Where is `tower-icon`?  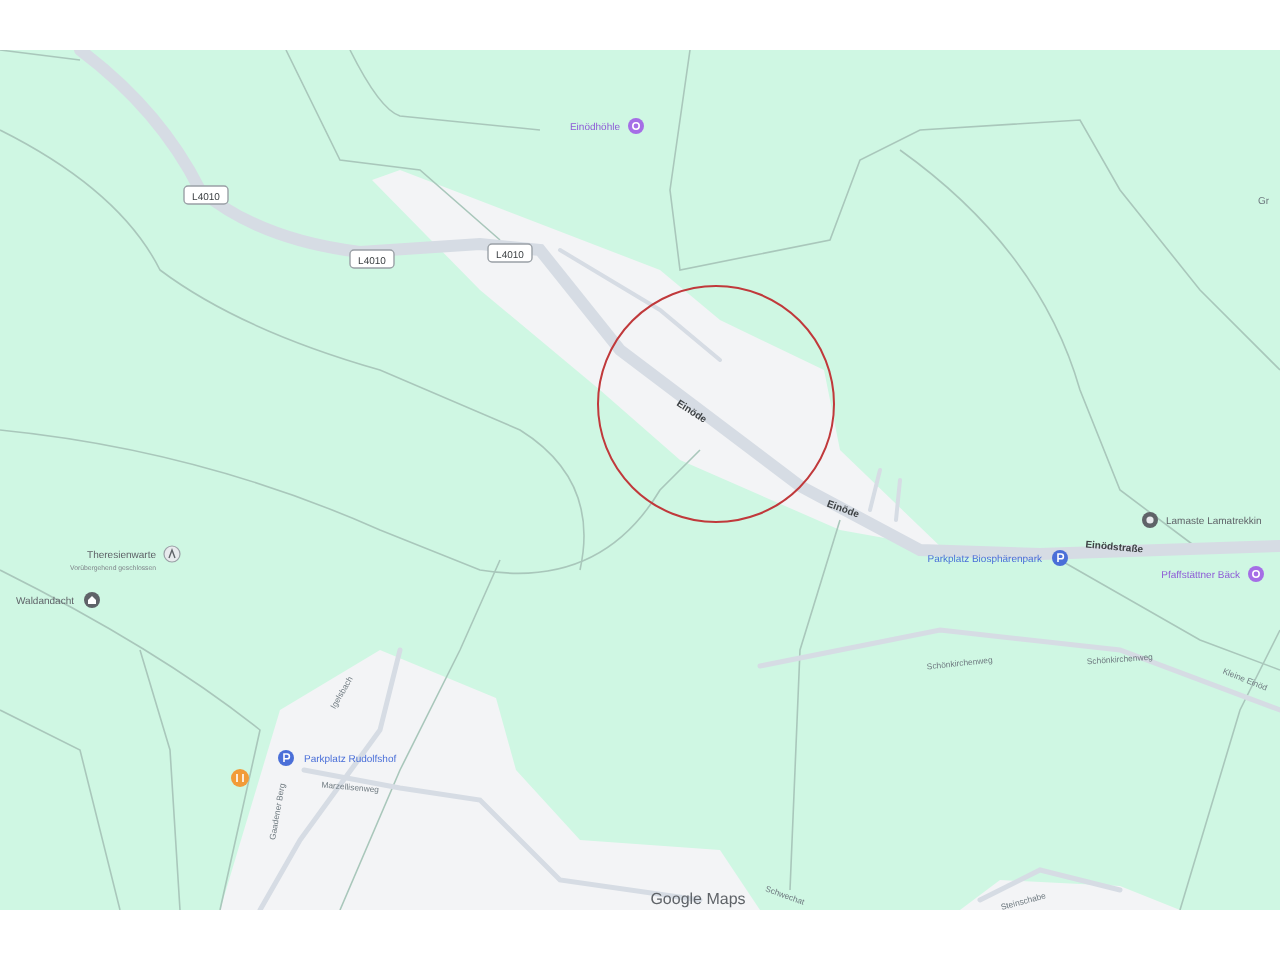
tower-icon is located at coordinates (172, 554).